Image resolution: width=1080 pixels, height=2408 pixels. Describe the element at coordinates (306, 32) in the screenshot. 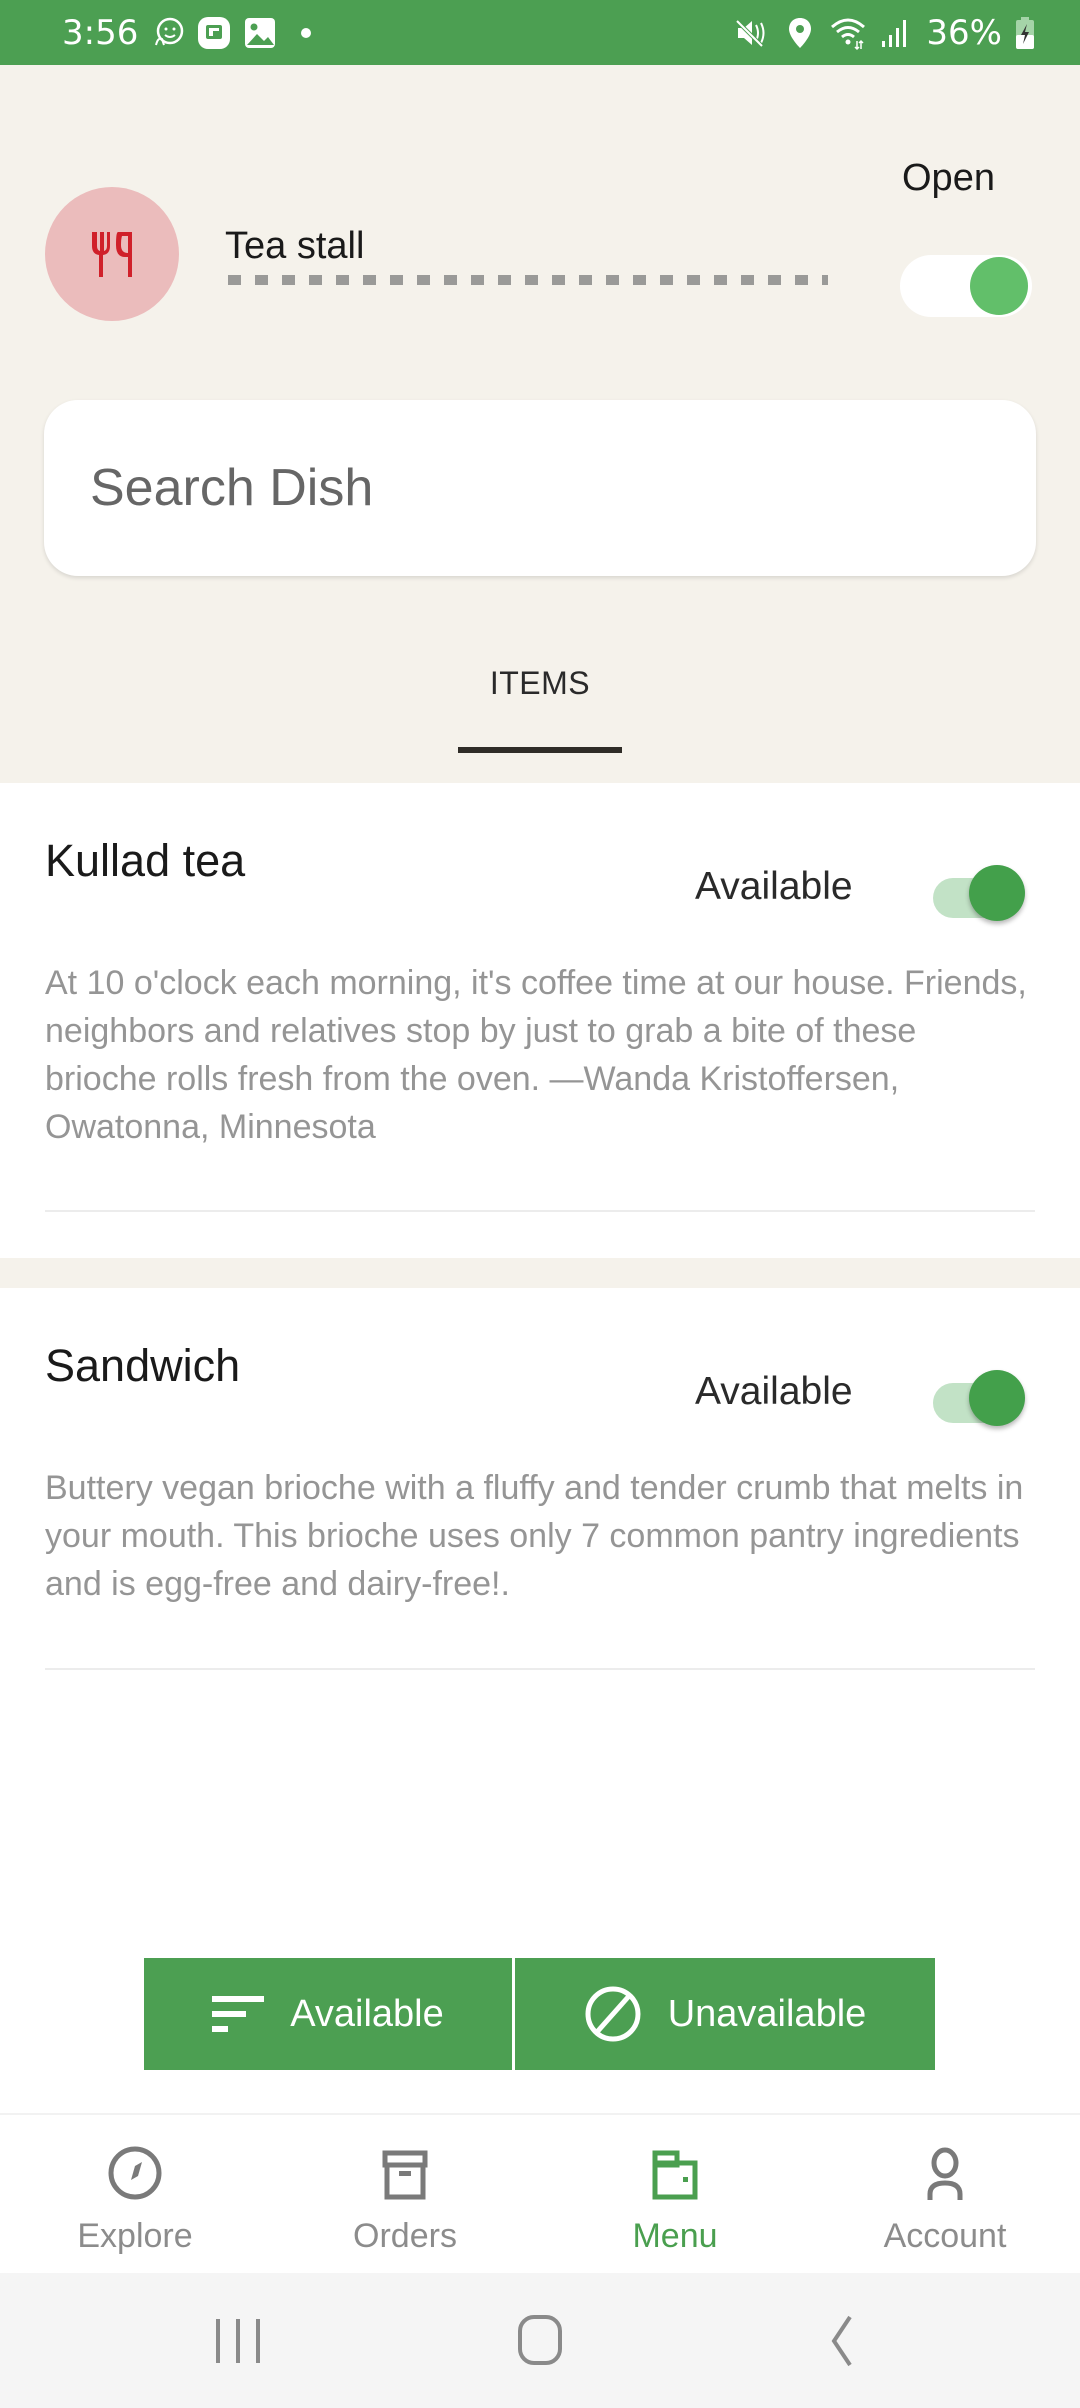

I see `dot-icon` at that location.